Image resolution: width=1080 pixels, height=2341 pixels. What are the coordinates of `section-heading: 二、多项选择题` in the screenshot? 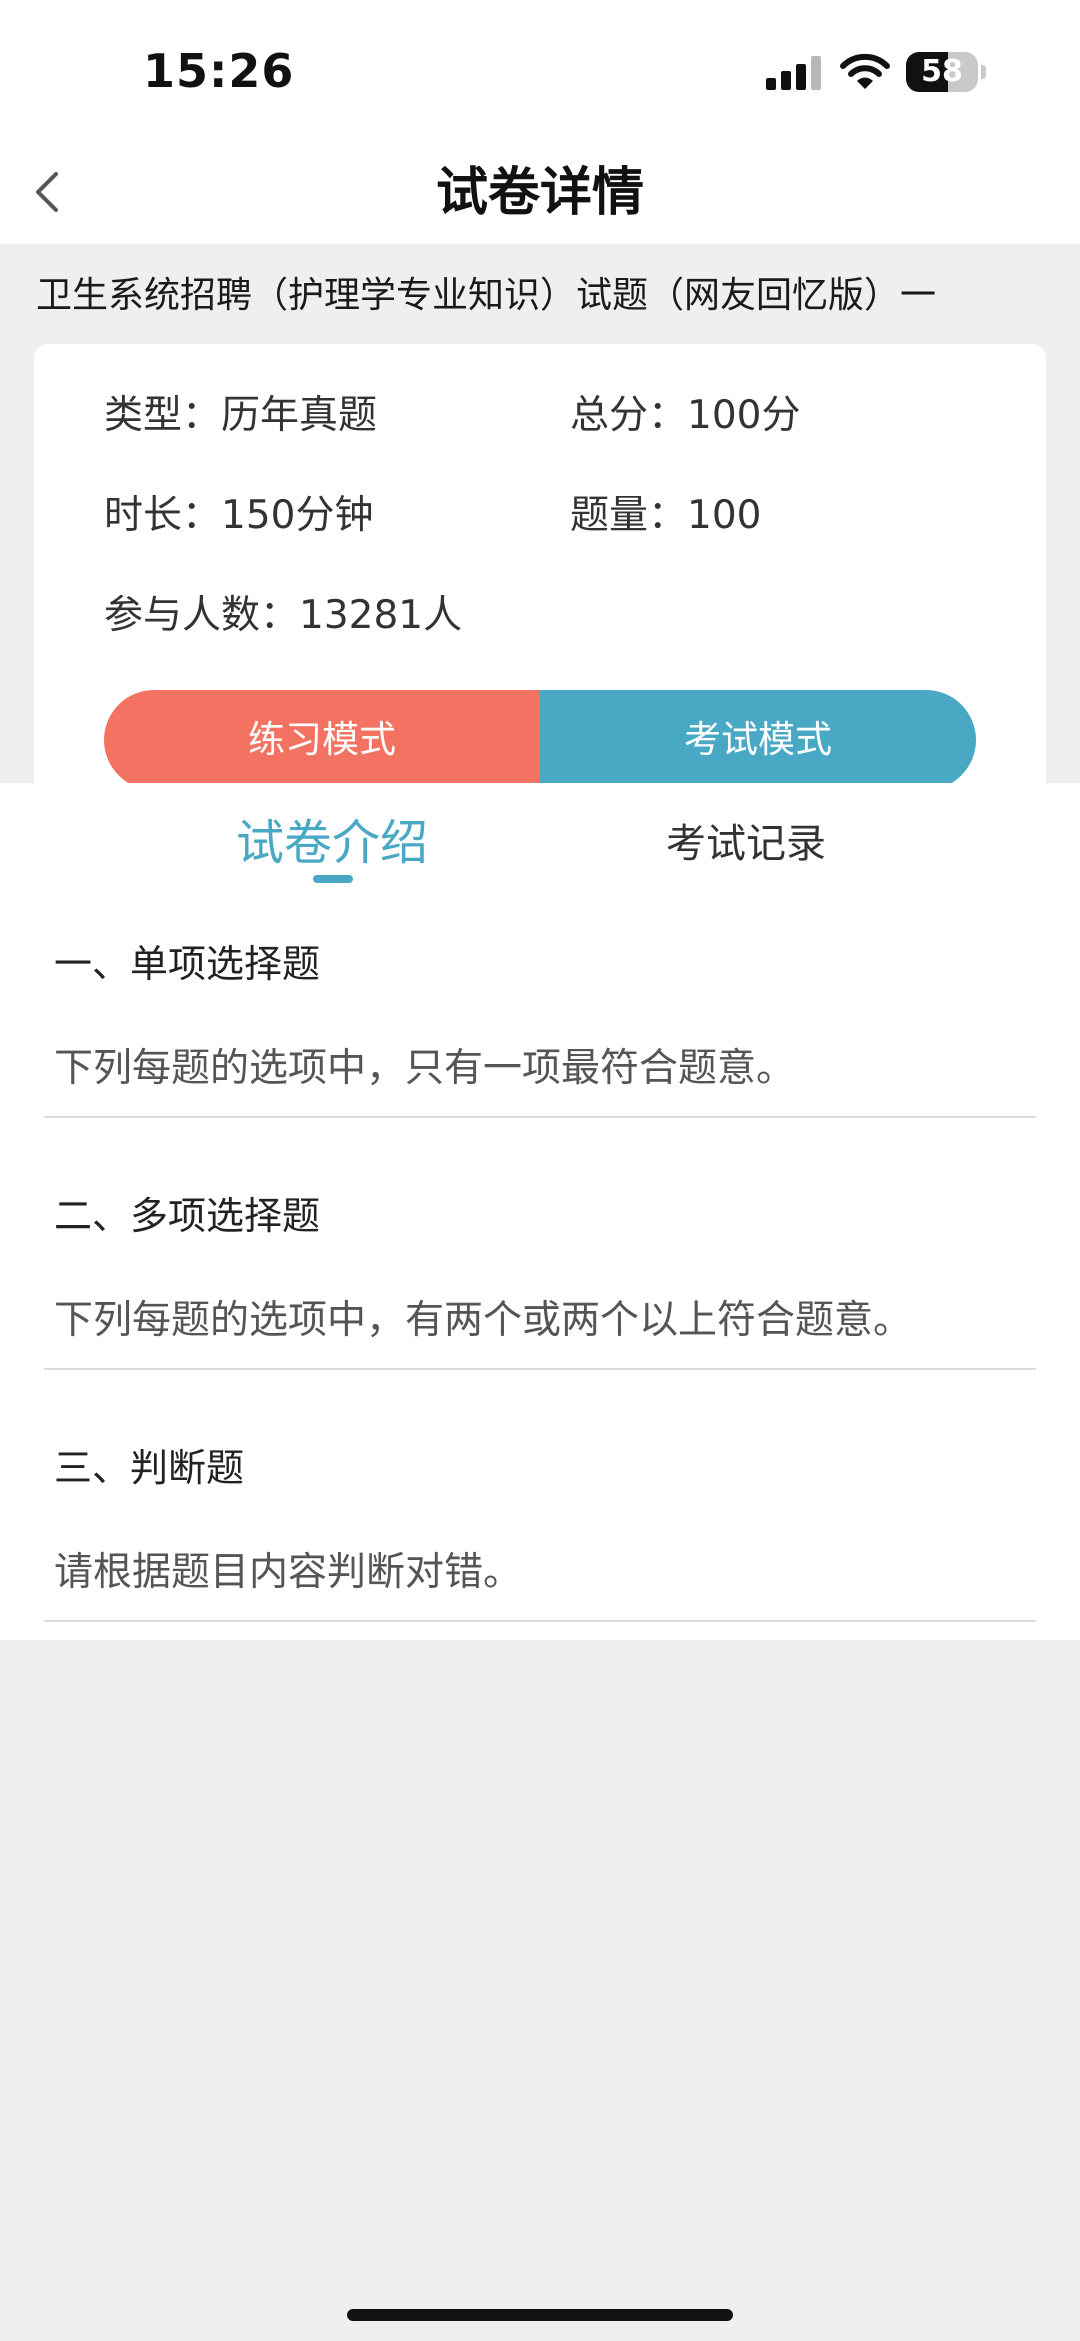 It's located at (187, 1216).